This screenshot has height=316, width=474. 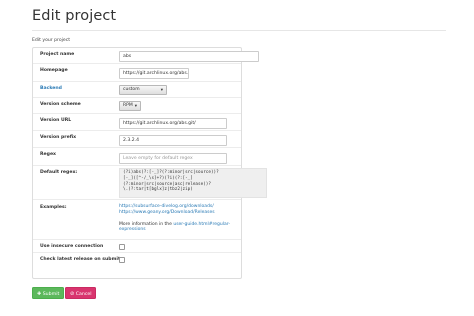 I want to click on check-latest-checkbox, so click(x=122, y=260).